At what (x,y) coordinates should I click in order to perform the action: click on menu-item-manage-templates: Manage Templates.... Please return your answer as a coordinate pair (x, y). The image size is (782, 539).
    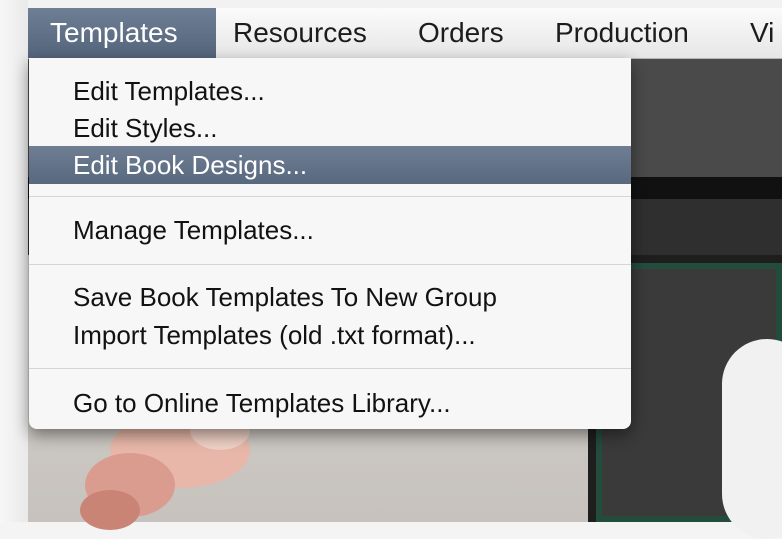
    Looking at the image, I should click on (330, 230).